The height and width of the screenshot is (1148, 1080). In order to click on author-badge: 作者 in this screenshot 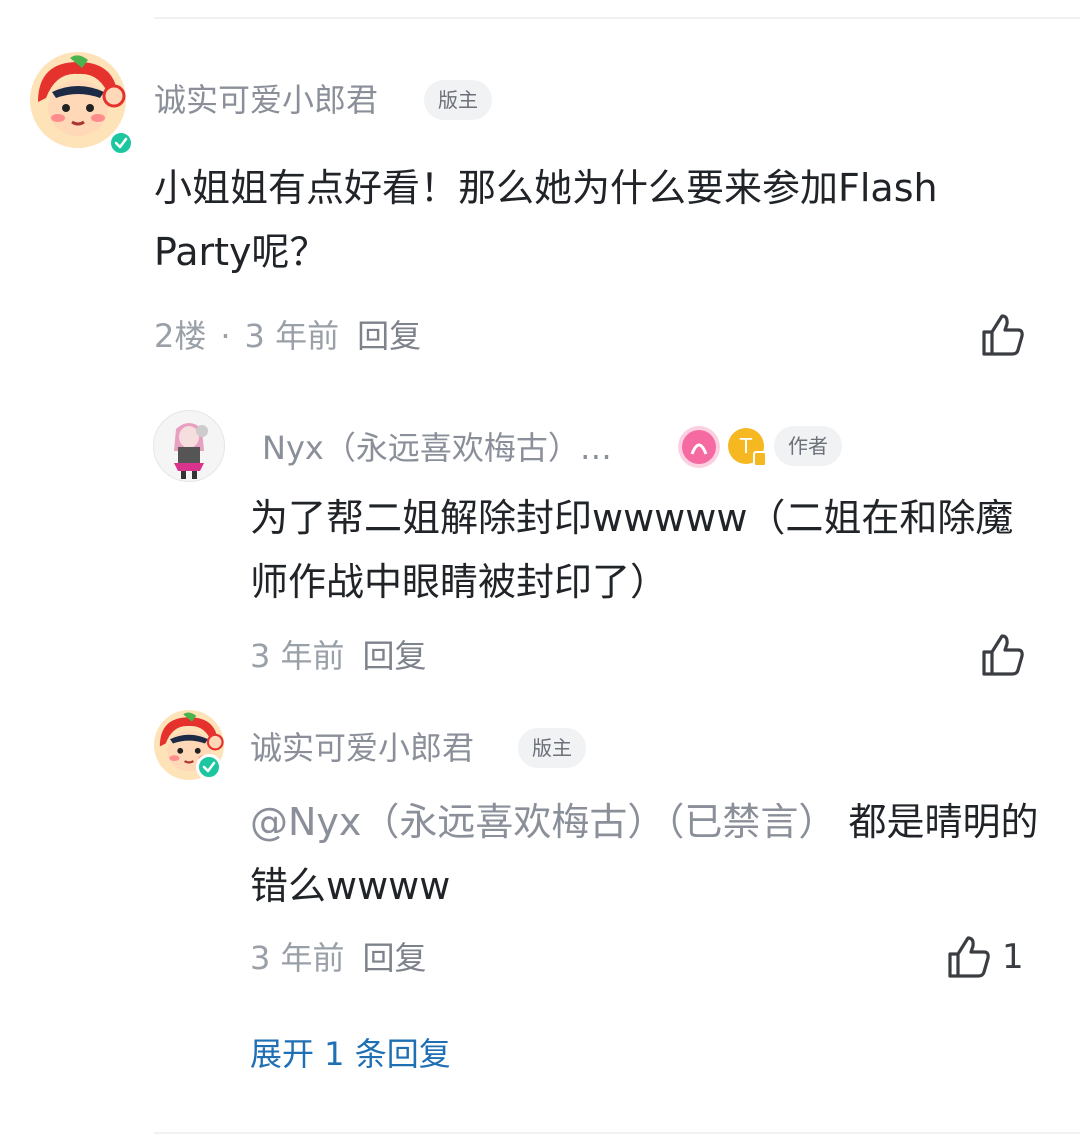, I will do `click(808, 446)`.